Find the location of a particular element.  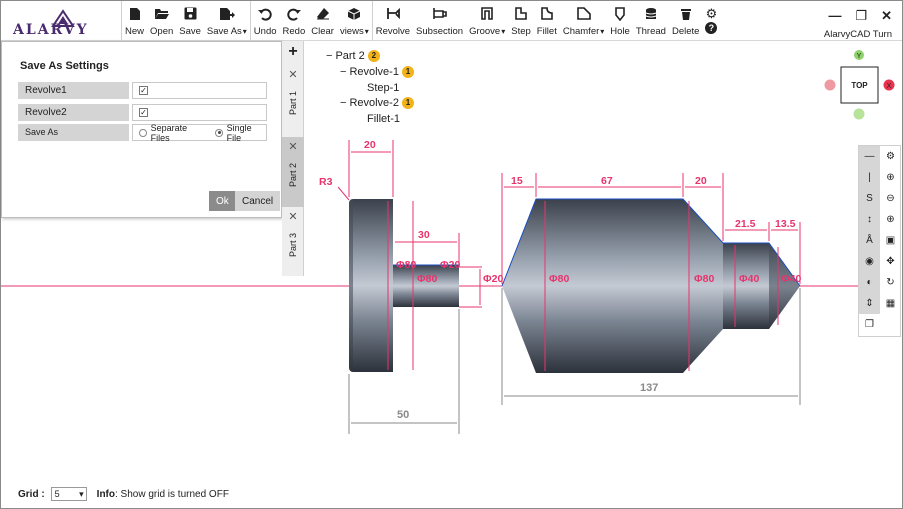

separate-files-label: Separate Files is located at coordinates (169, 132).